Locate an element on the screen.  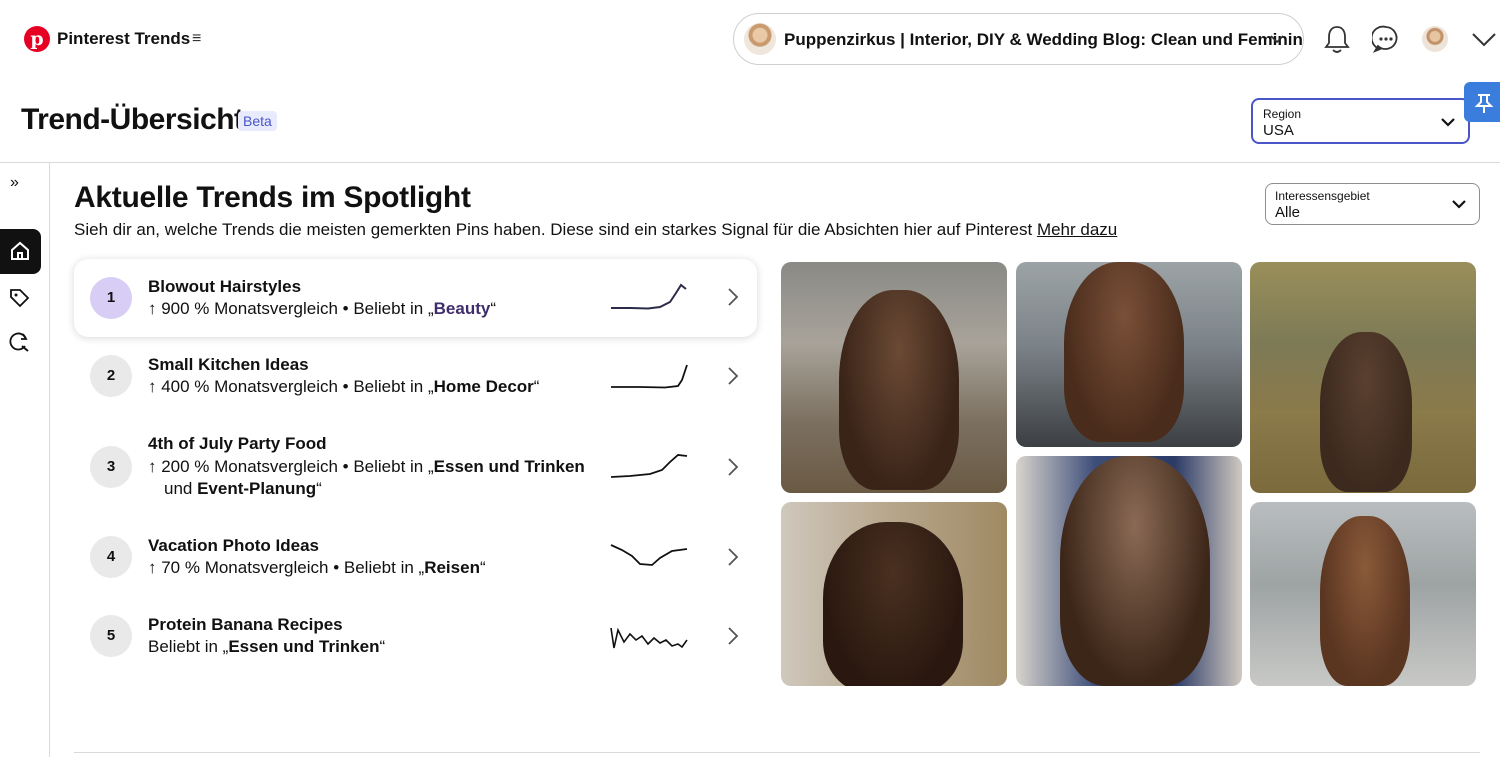
chat-icon is located at coordinates (1386, 39).